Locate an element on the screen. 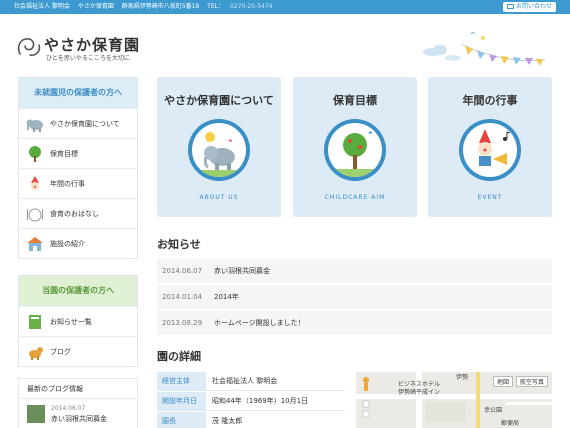 The height and width of the screenshot is (428, 570). contact-label: お問い合わせ is located at coordinates (533, 6).